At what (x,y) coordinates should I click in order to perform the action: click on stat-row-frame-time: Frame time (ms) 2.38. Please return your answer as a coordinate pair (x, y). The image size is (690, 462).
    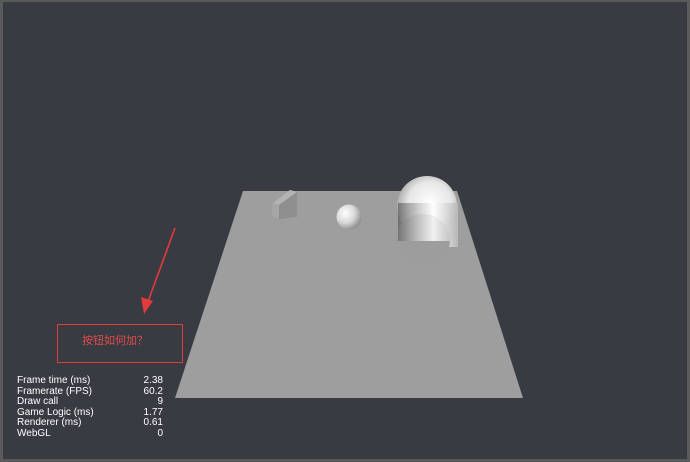
    Looking at the image, I should click on (90, 381).